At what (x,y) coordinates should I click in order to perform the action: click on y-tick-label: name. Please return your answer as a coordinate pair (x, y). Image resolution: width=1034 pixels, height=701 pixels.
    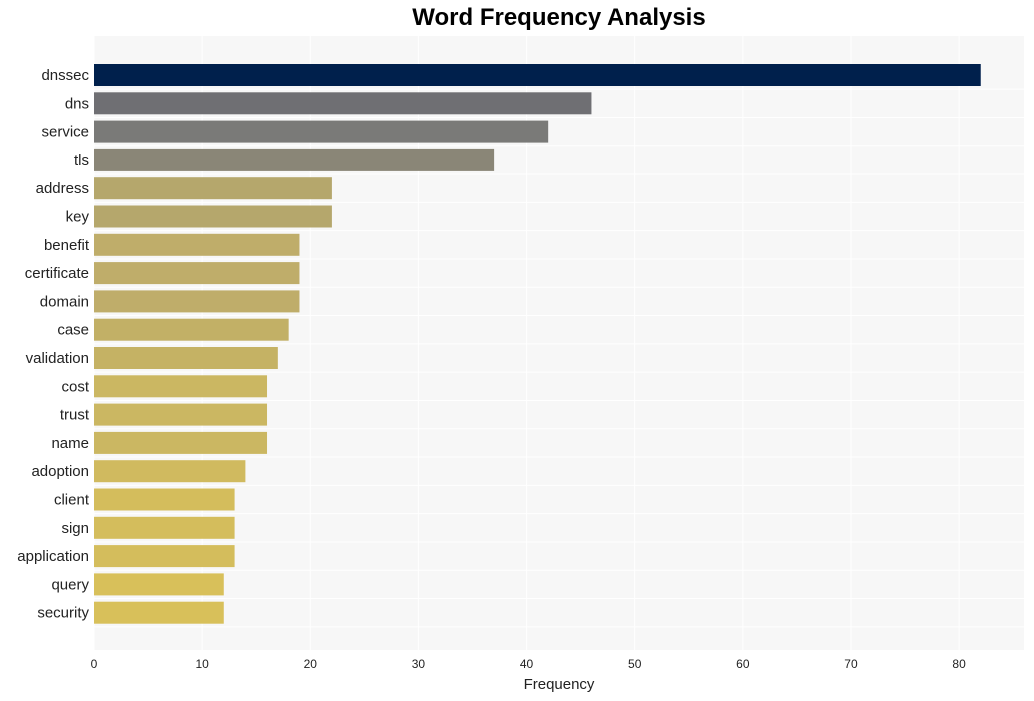
    Looking at the image, I should click on (70, 443).